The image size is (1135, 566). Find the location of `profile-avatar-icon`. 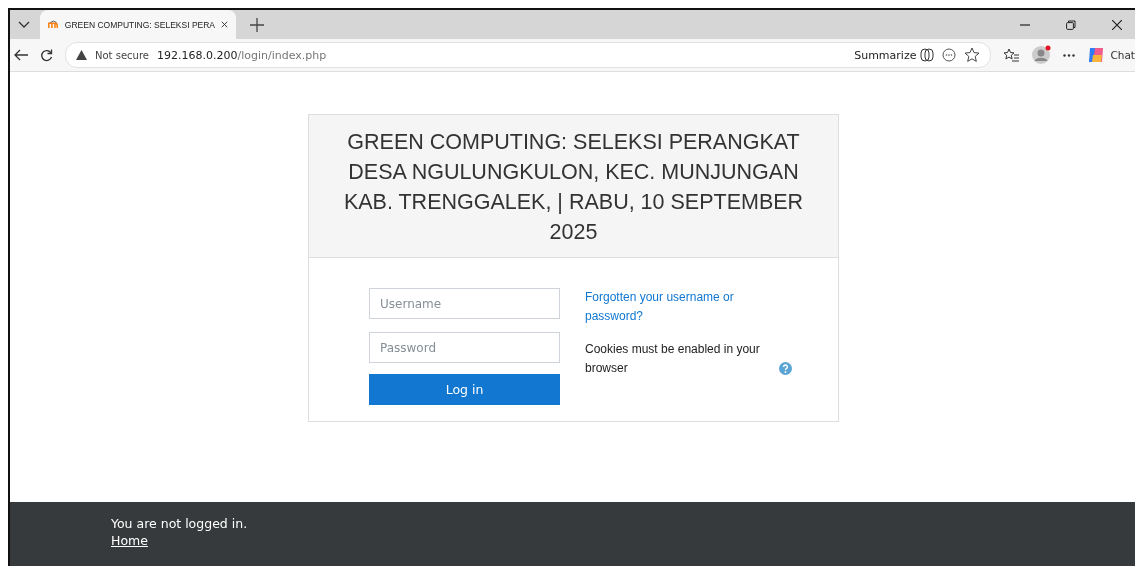

profile-avatar-icon is located at coordinates (1041, 55).